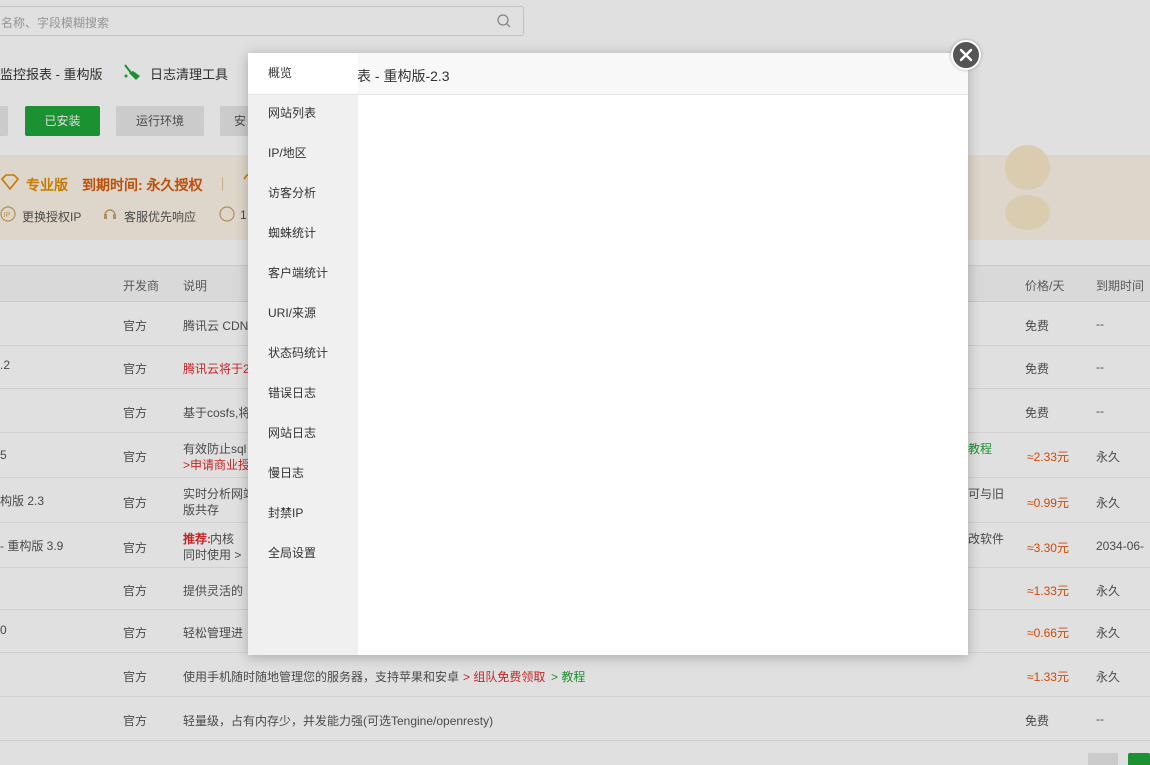  I want to click on menu-client-stats: 客户端统计, so click(303, 273).